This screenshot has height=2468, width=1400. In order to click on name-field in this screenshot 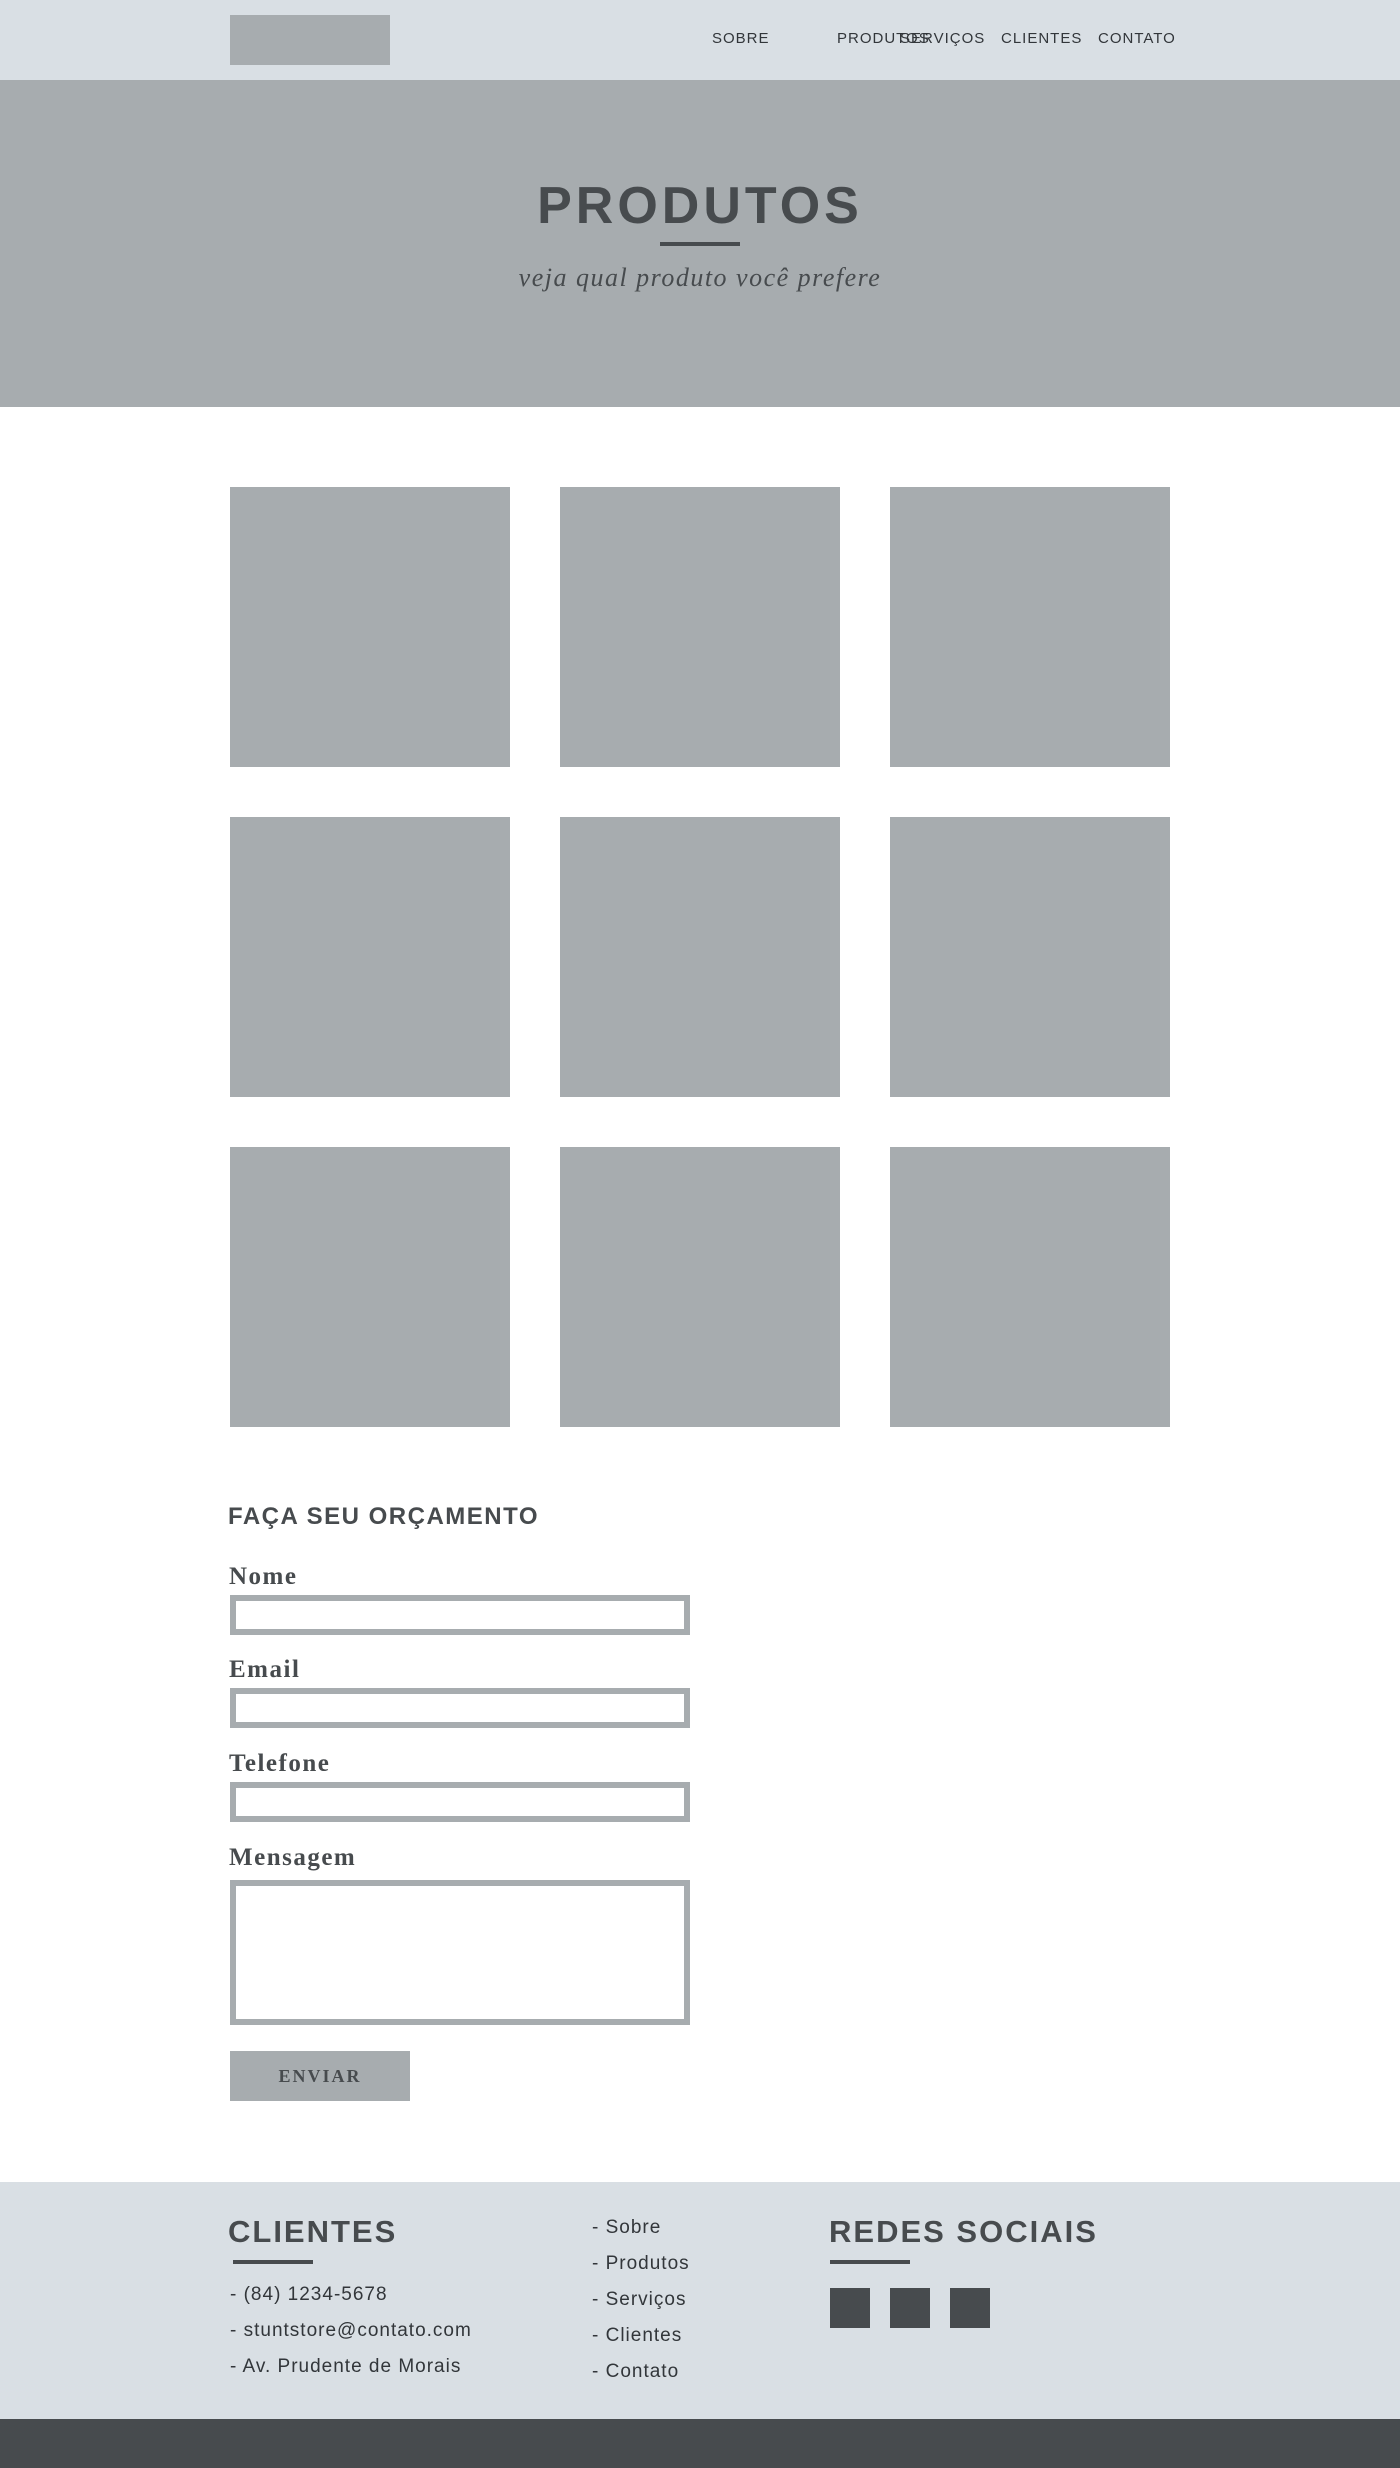, I will do `click(460, 1615)`.